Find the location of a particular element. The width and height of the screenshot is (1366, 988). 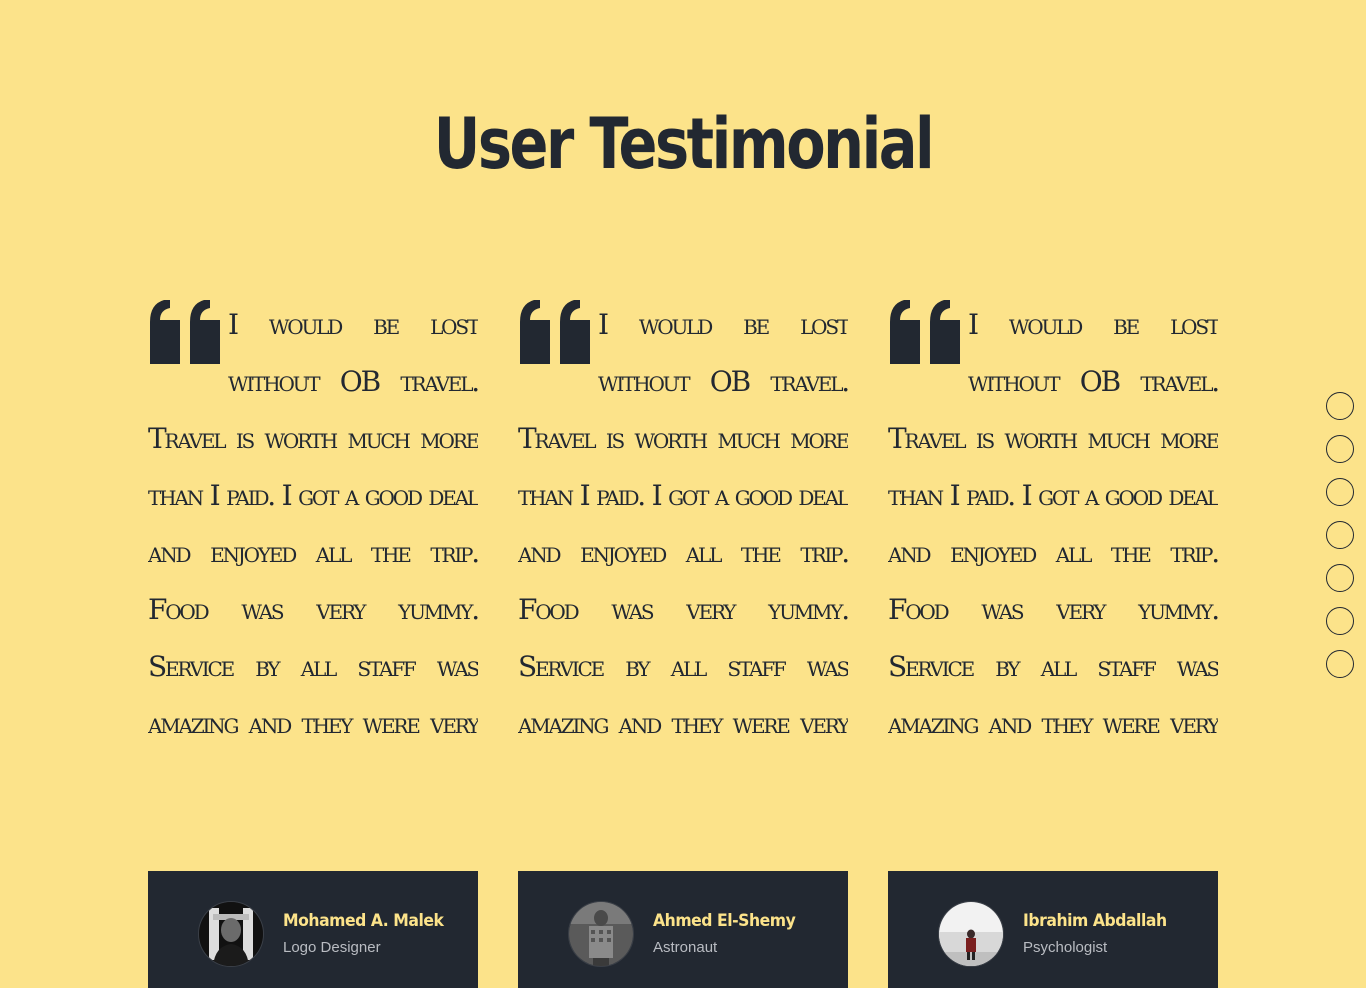

section-nav-dots is located at coordinates (1342, 542).